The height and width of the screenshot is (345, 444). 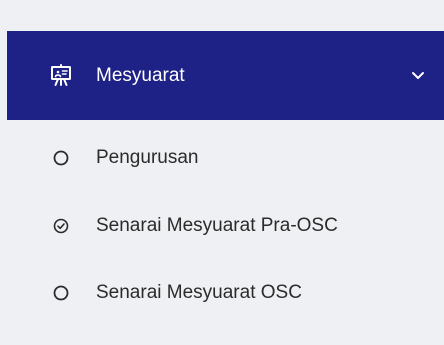 I want to click on submenu-item-senarai-mesyuarat-pra-osc: Senarai Mesyuarat Pra-OSC, so click(x=225, y=226).